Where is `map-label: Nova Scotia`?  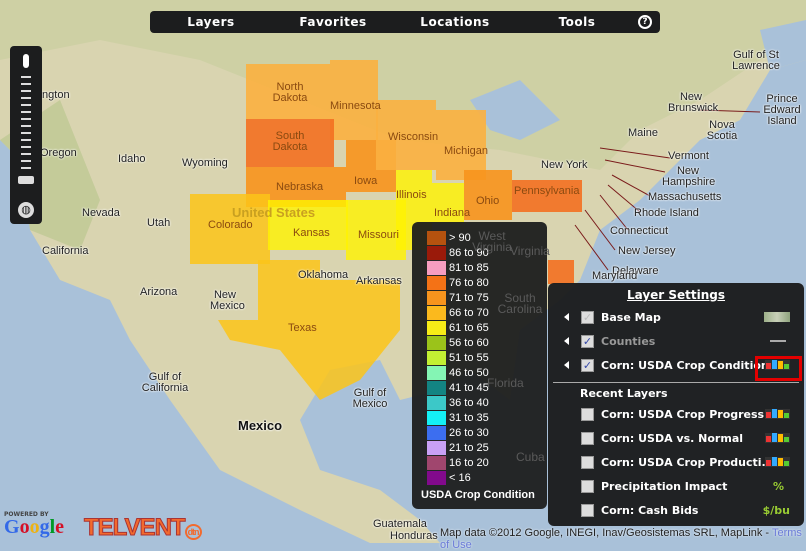
map-label: Nova Scotia is located at coordinates (722, 130).